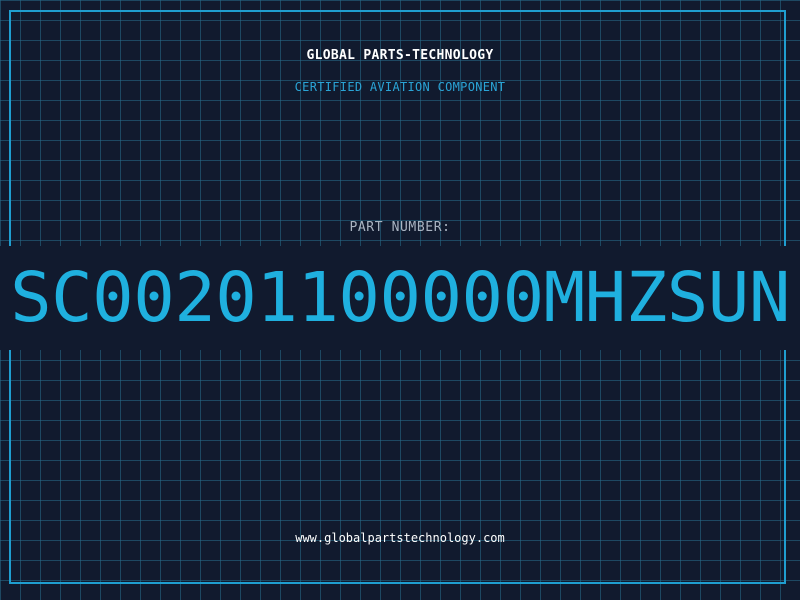  I want to click on part-number-label: PART NUMBER:, so click(400, 227).